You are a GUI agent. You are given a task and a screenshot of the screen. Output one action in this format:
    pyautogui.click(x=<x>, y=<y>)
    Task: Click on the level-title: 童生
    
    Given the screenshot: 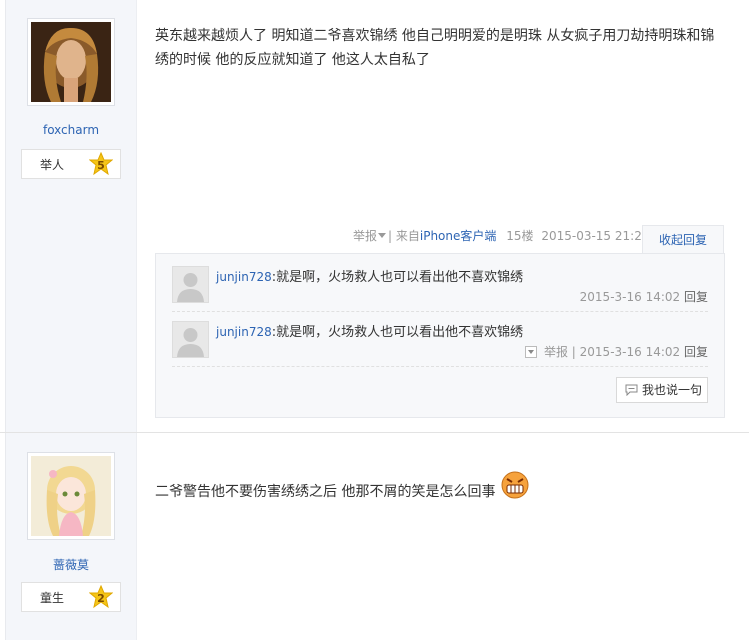 What is the action you would take?
    pyautogui.click(x=52, y=598)
    